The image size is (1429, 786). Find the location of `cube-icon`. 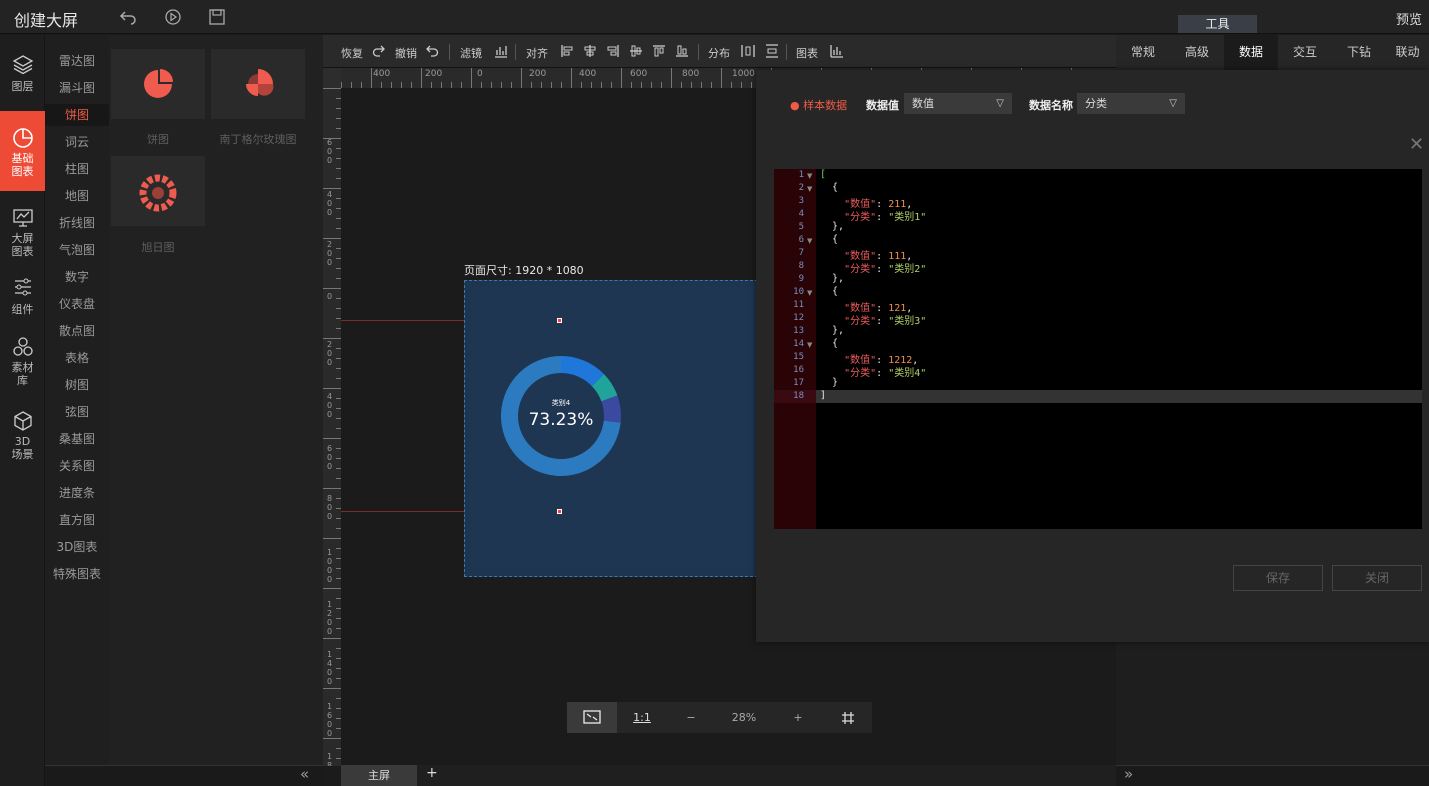

cube-icon is located at coordinates (22, 421).